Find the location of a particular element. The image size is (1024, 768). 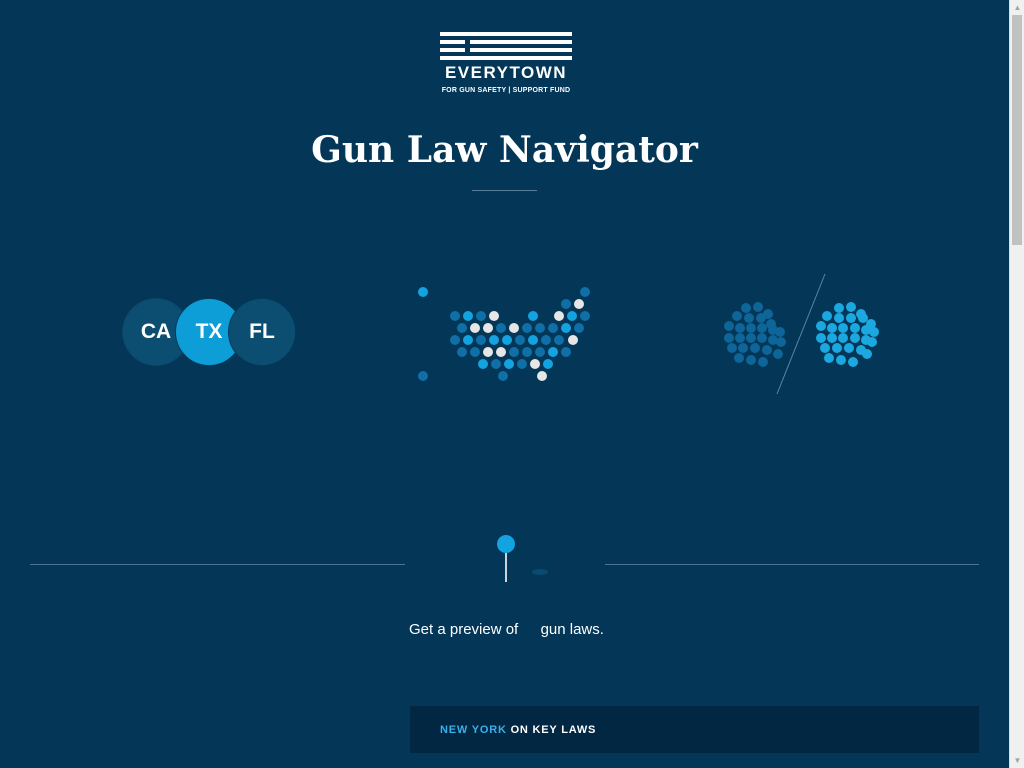

pin-shadow is located at coordinates (540, 572).